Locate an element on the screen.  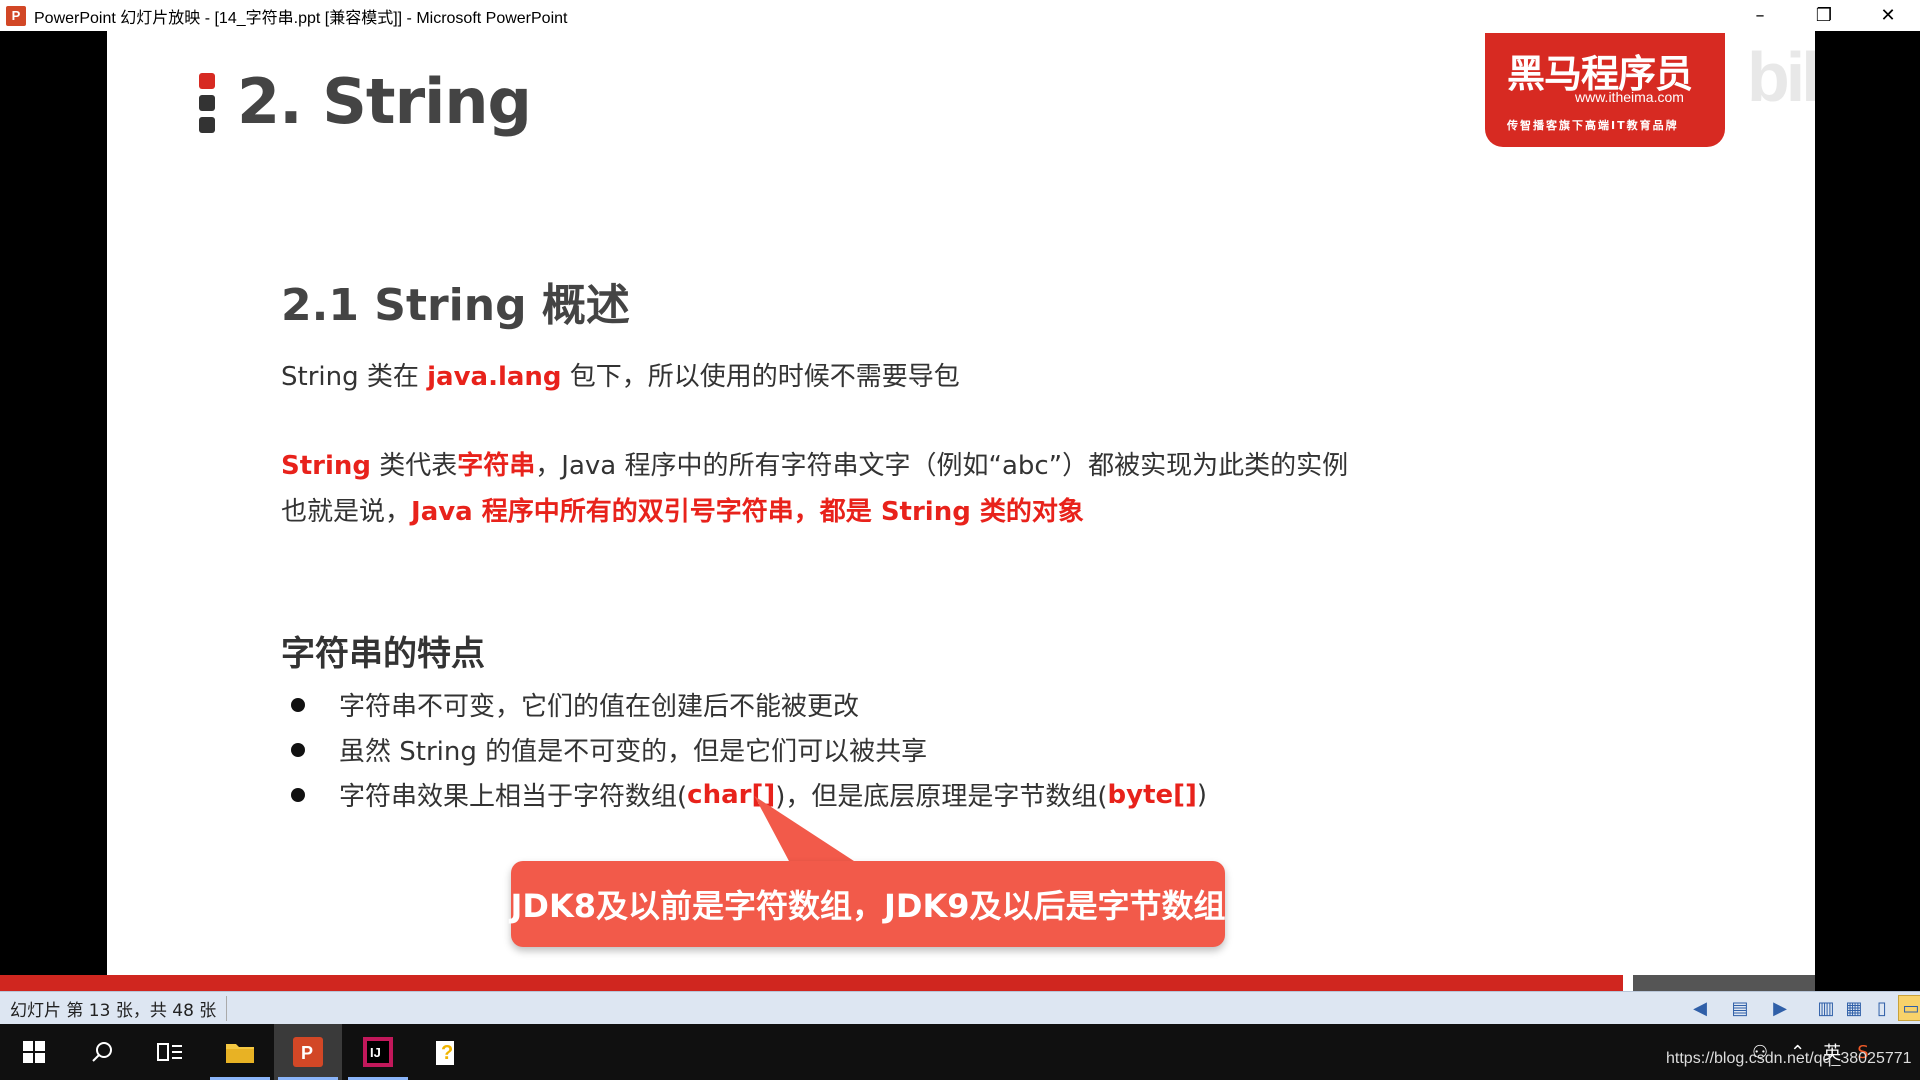
normal-view-icon: ▥ is located at coordinates (1826, 1008).